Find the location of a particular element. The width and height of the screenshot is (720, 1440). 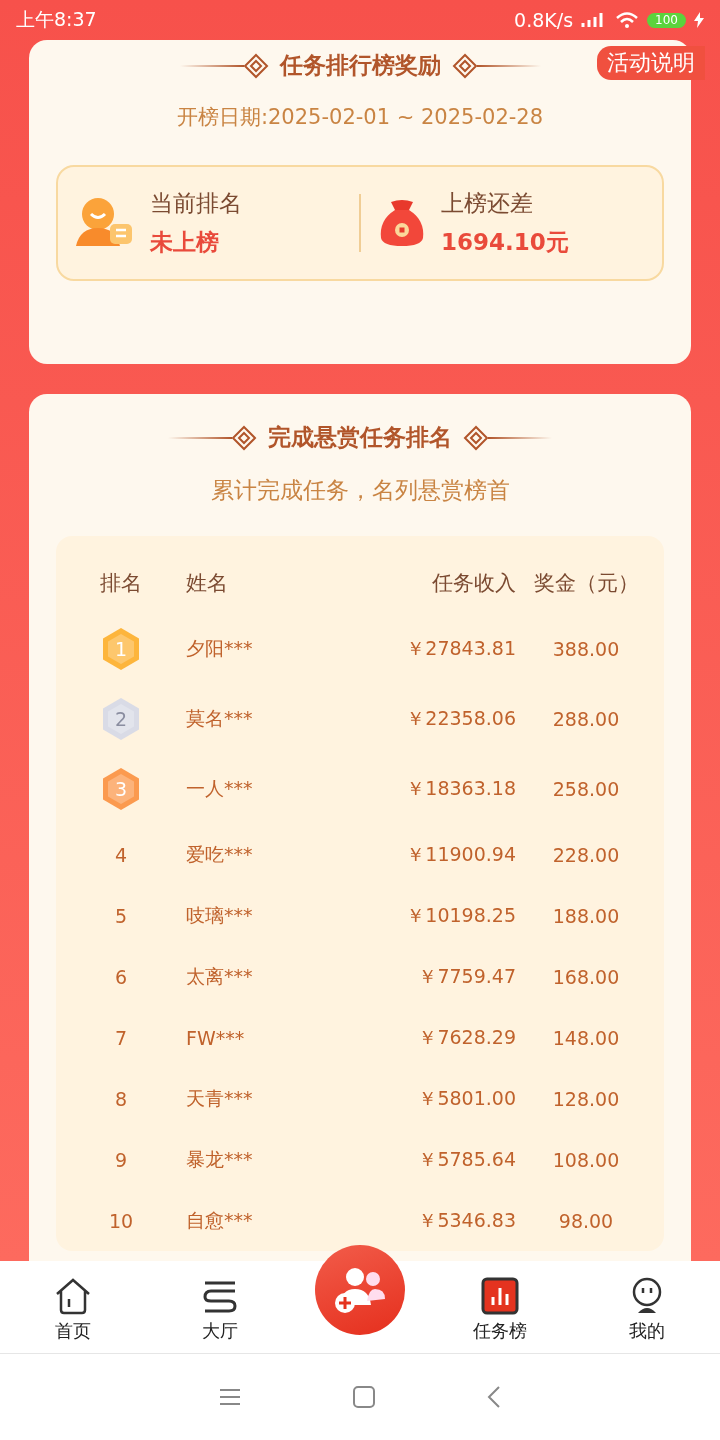

user-name: 爱吃*** is located at coordinates (220, 854).